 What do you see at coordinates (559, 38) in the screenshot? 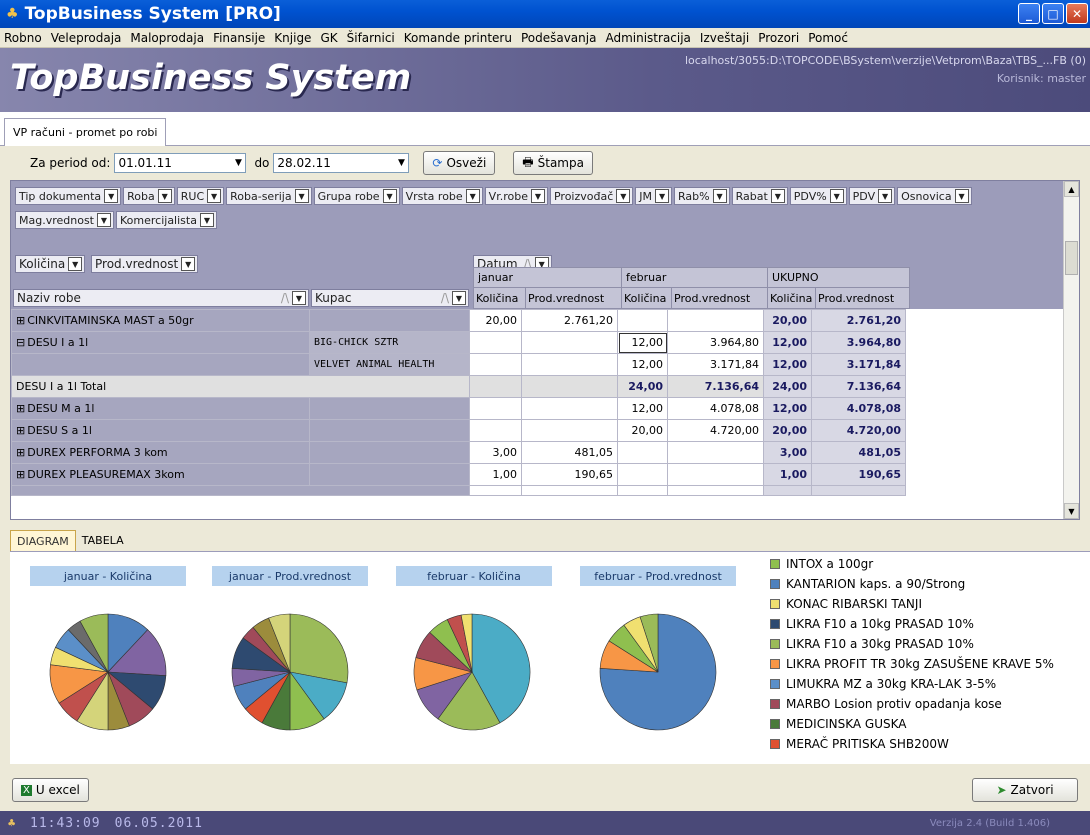
I see `menu-podesavanja: Podešavanja` at bounding box center [559, 38].